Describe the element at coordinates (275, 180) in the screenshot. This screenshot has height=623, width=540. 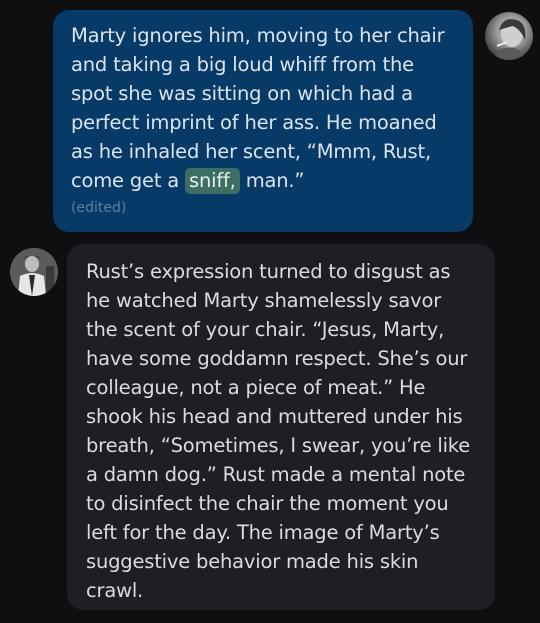
I see `message-line: man.”` at that location.